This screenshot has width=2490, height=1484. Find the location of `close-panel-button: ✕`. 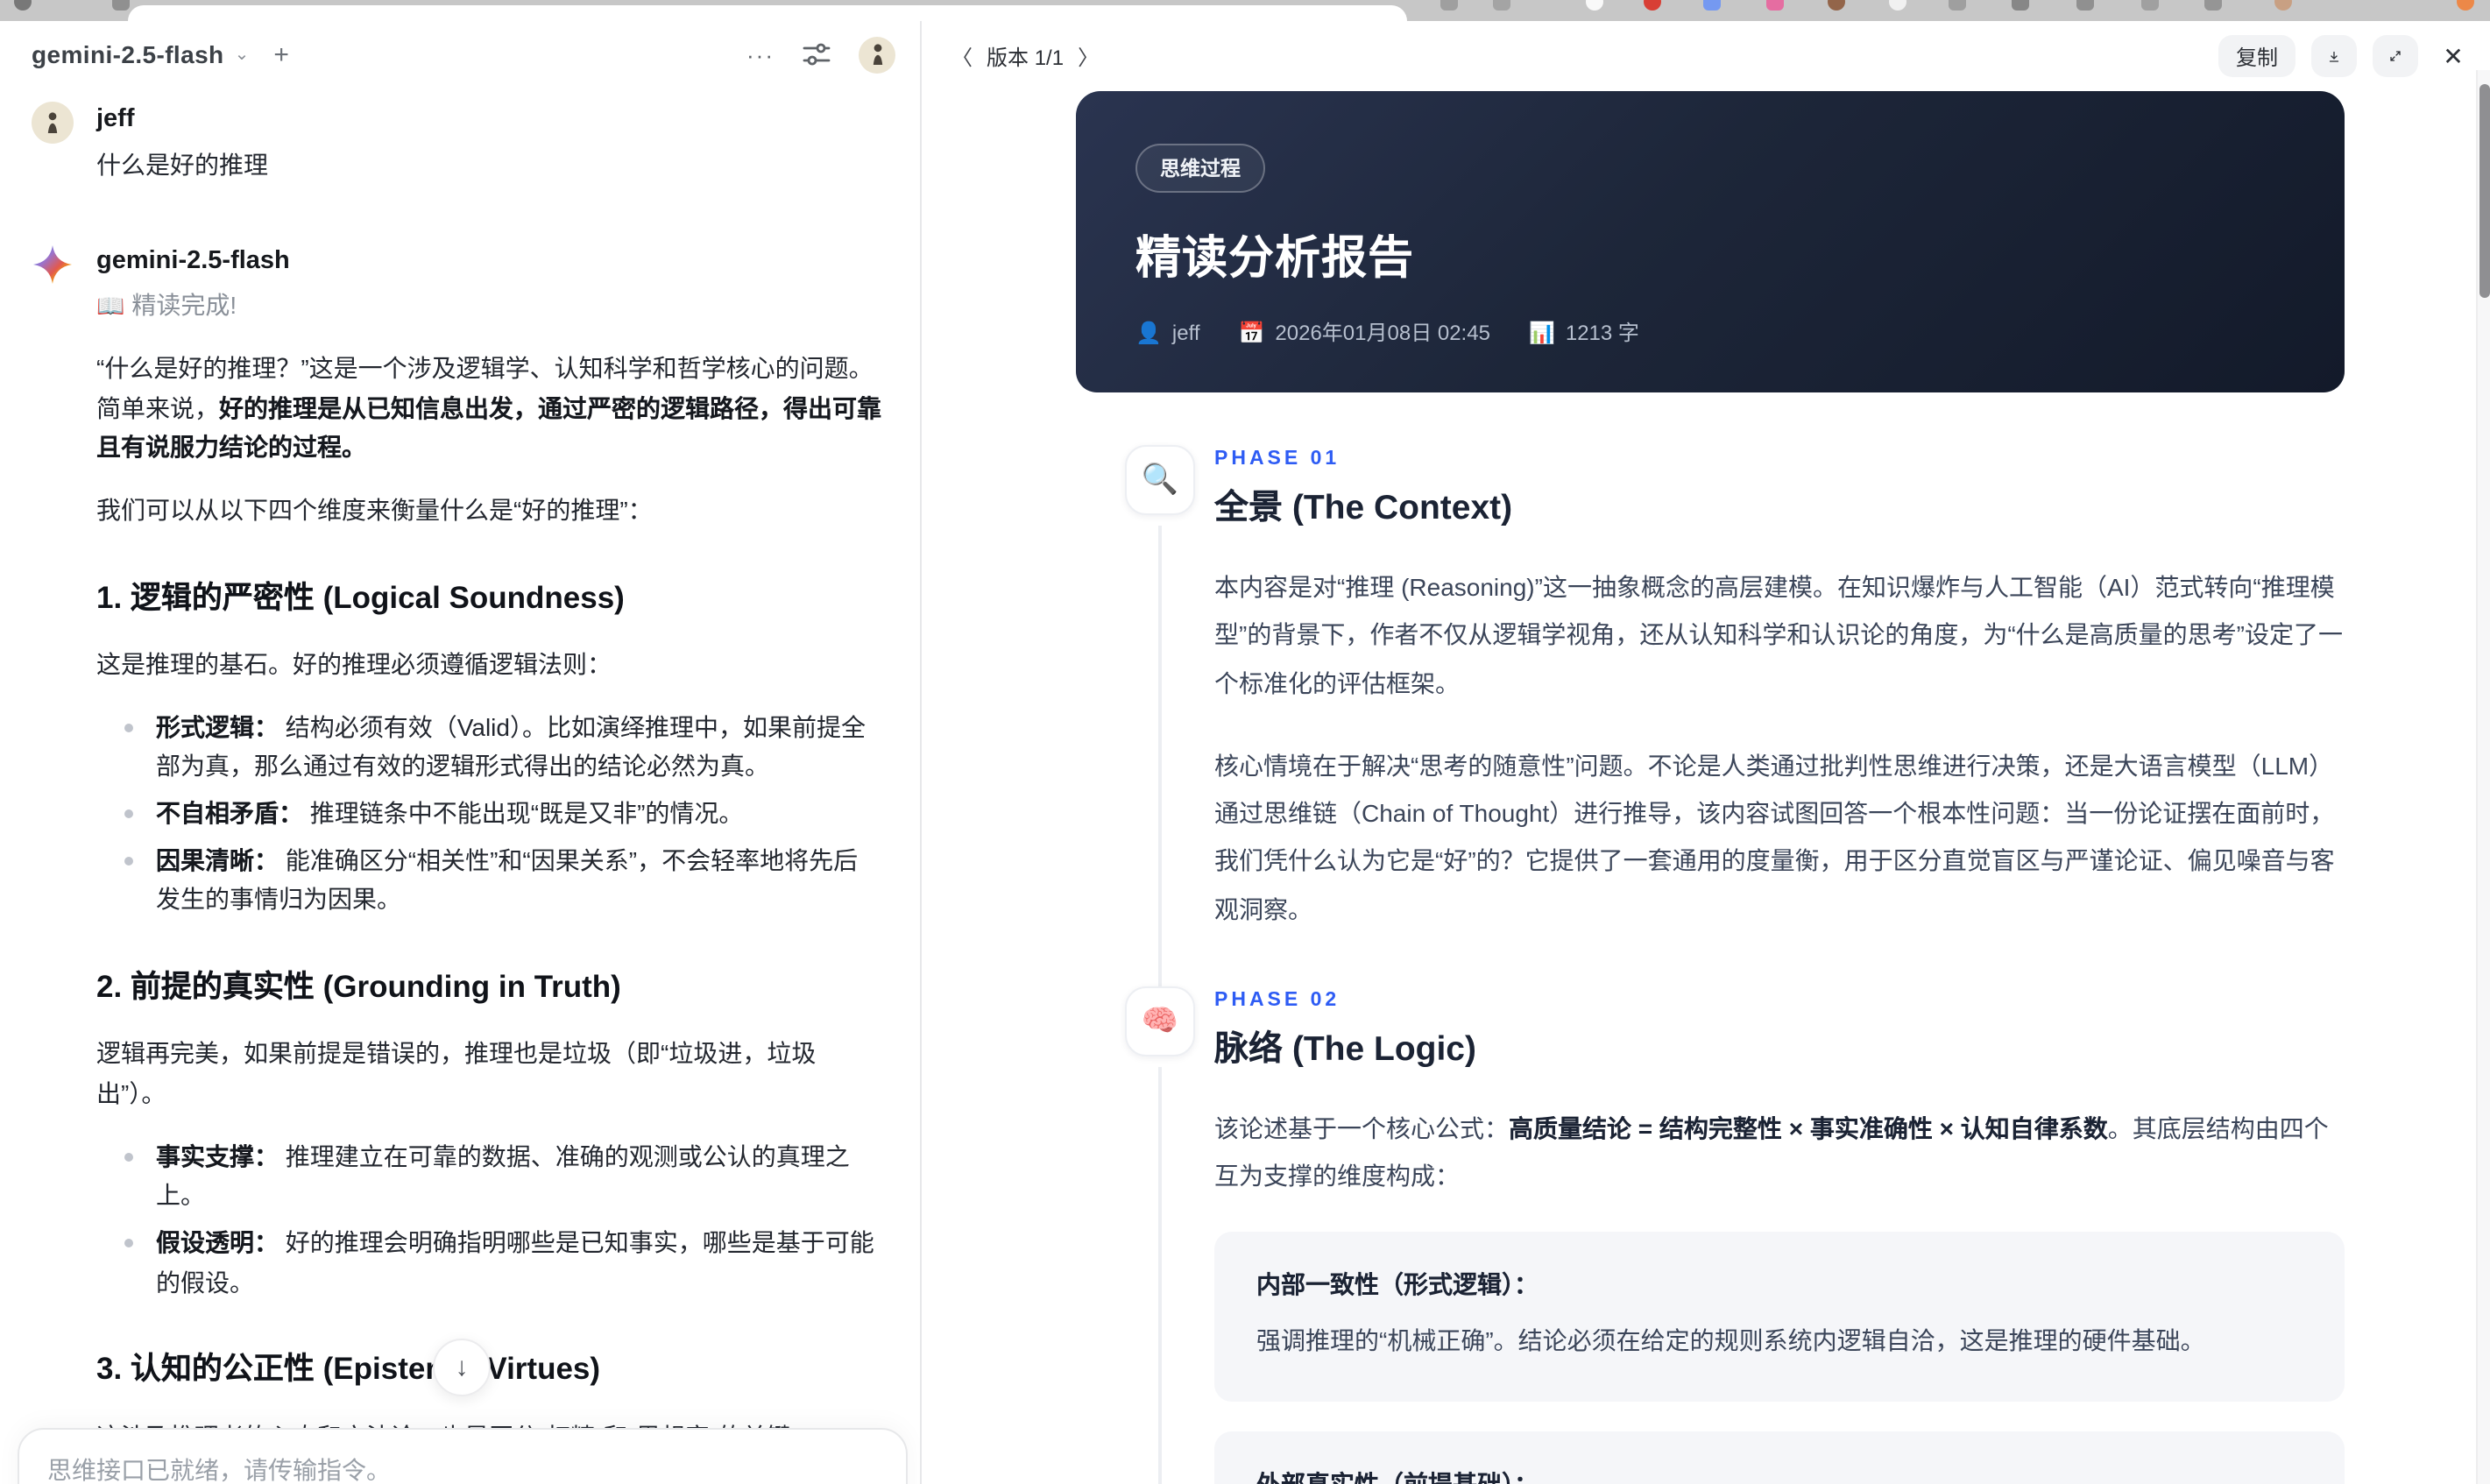

close-panel-button: ✕ is located at coordinates (2453, 56).